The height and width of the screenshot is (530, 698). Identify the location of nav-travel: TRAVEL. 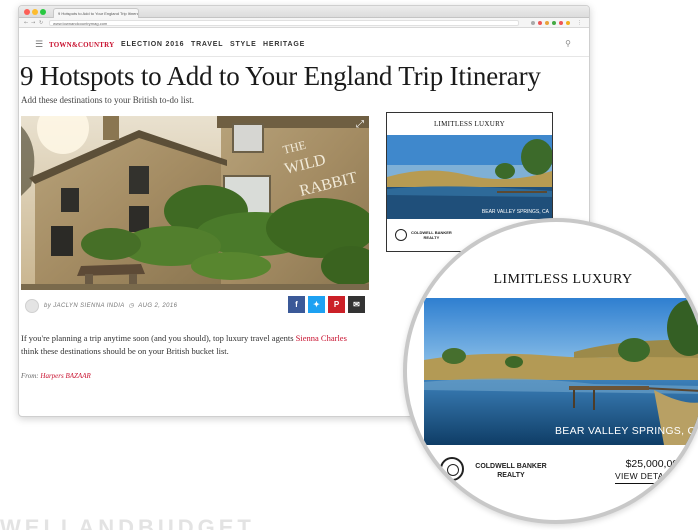
(207, 44).